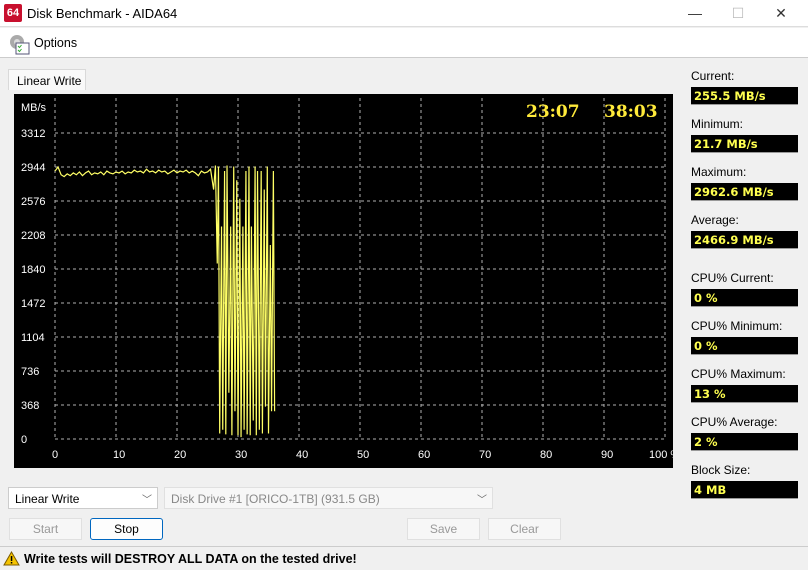  I want to click on stat-1: Minimum: 21.7 MB/s, so click(746, 135).